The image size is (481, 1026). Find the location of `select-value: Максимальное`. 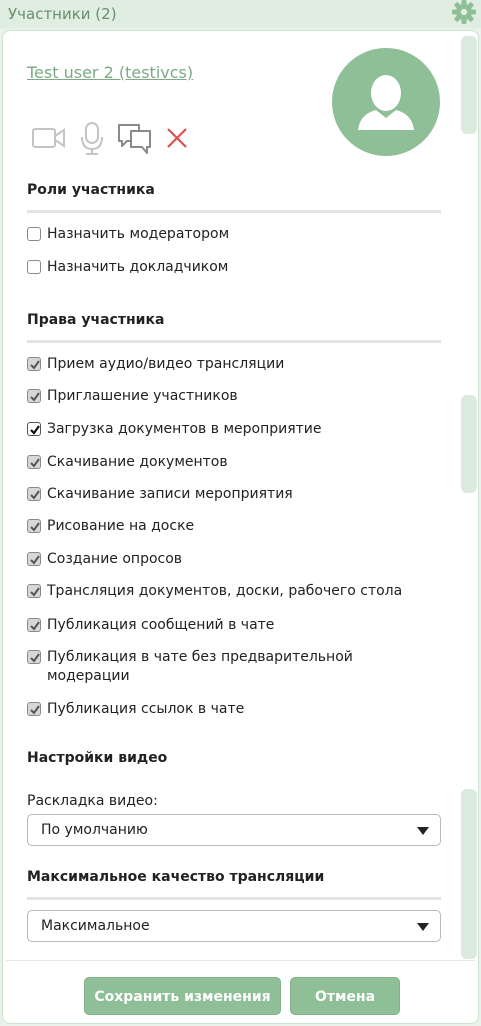

select-value: Максимальное is located at coordinates (95, 926).